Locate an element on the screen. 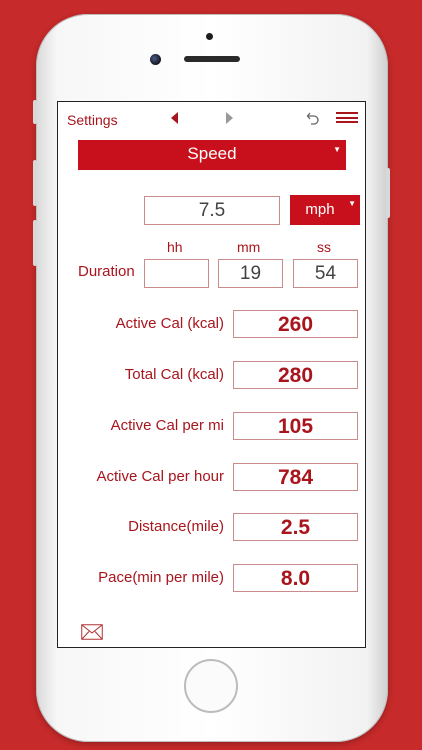  undo-icon is located at coordinates (313, 118).